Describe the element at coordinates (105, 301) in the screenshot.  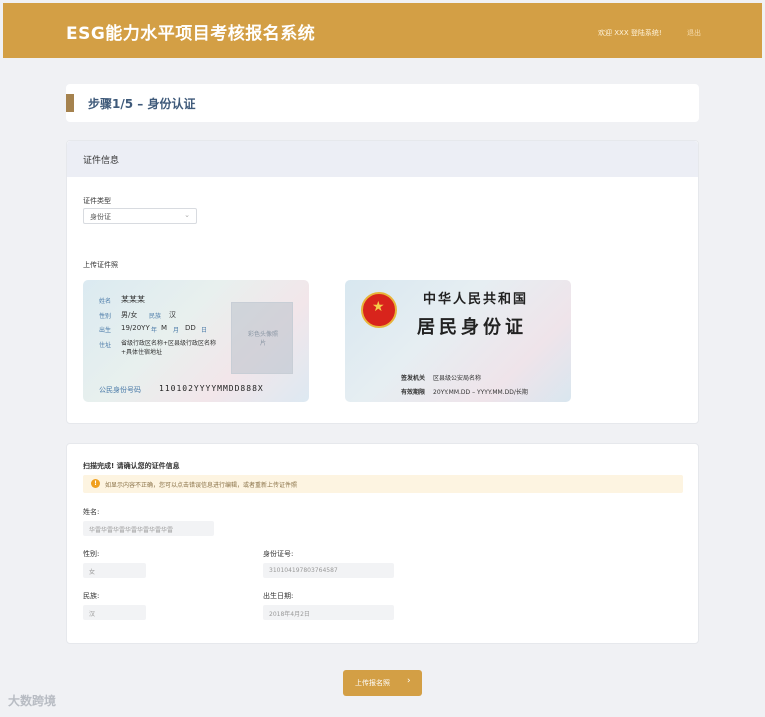
I see `front-name-label: 姓名` at that location.